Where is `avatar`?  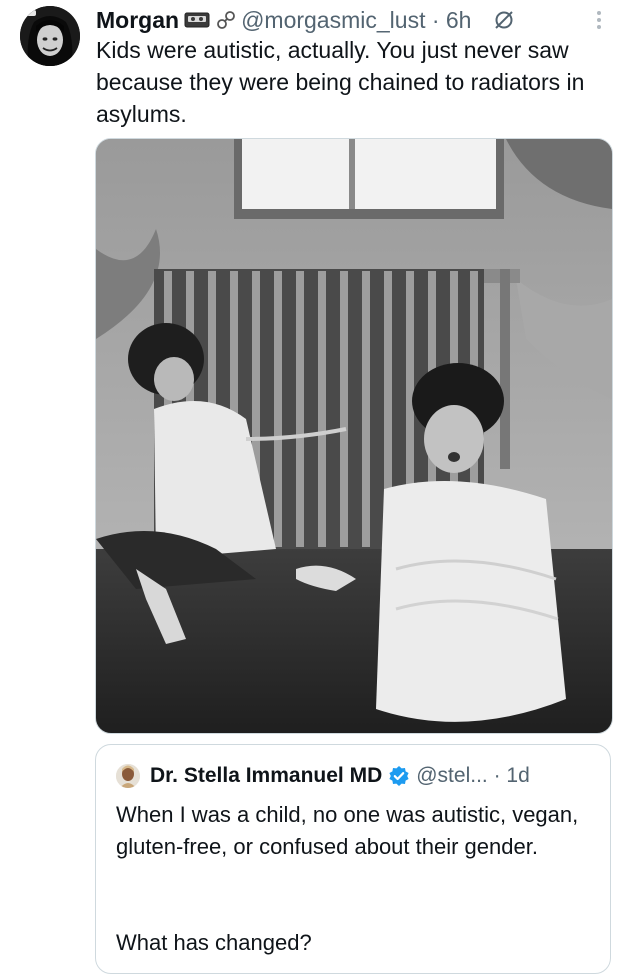 avatar is located at coordinates (50, 36).